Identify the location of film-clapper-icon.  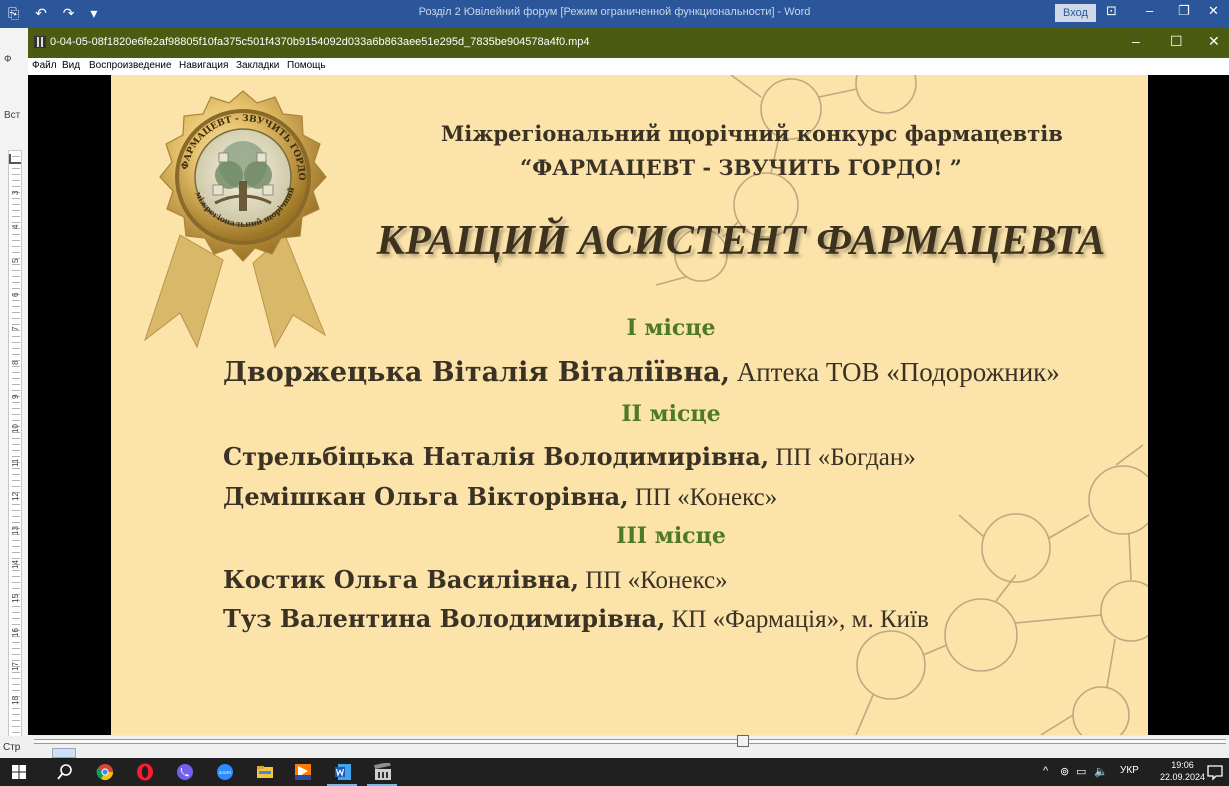
(40, 42).